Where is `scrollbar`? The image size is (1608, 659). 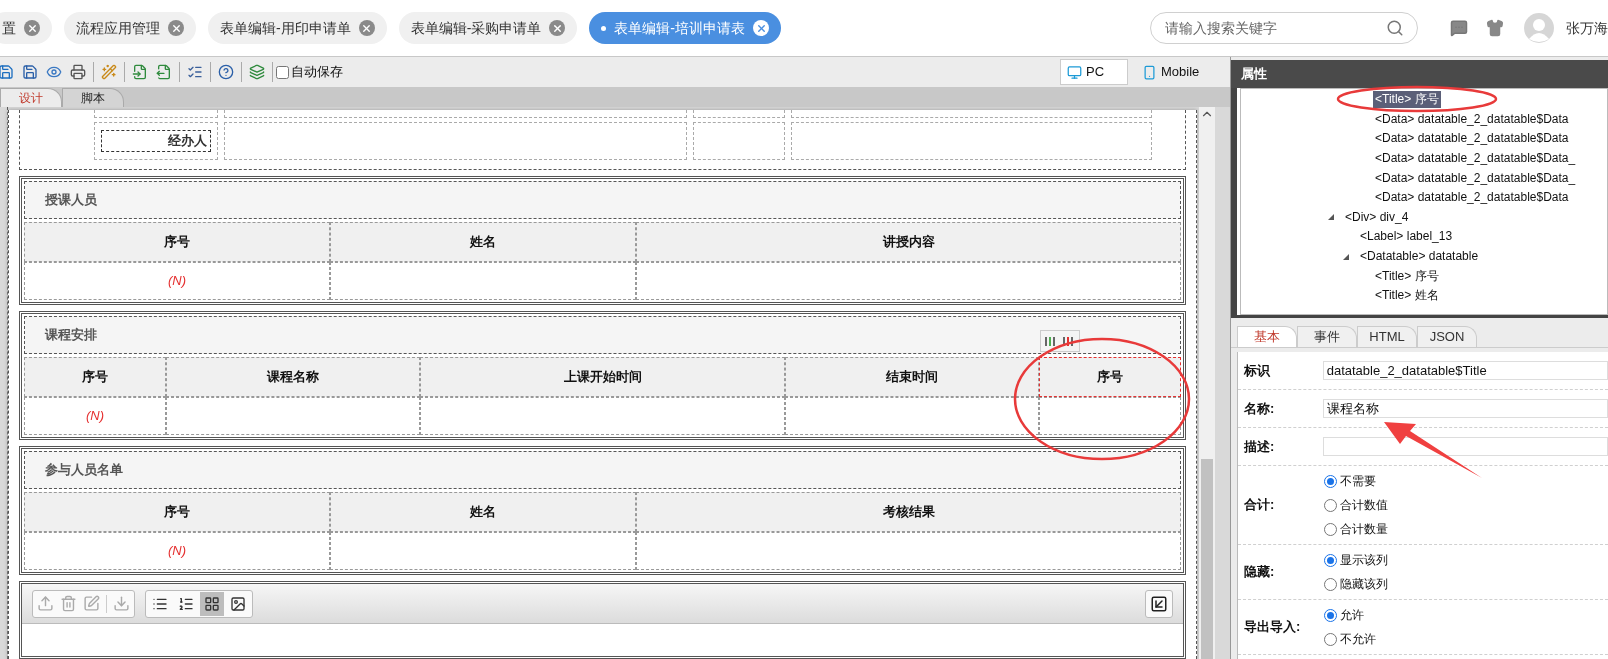 scrollbar is located at coordinates (1207, 383).